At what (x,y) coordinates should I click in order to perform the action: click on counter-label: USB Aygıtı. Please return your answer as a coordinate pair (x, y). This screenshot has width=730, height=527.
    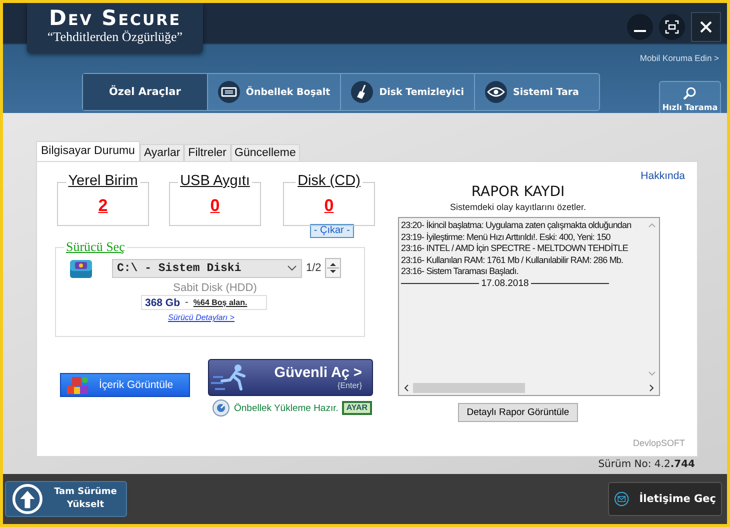
    Looking at the image, I should click on (215, 181).